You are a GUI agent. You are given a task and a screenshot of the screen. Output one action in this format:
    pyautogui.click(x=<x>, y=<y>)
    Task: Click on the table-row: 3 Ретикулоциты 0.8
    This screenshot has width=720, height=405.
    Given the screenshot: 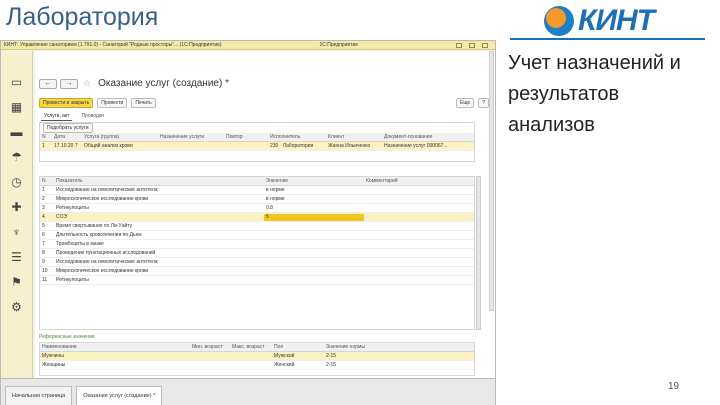 What is the action you would take?
    pyautogui.click(x=257, y=208)
    